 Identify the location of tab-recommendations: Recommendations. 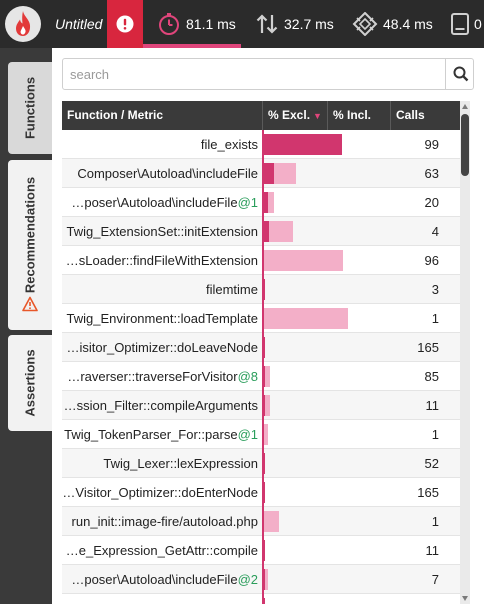
(30, 245).